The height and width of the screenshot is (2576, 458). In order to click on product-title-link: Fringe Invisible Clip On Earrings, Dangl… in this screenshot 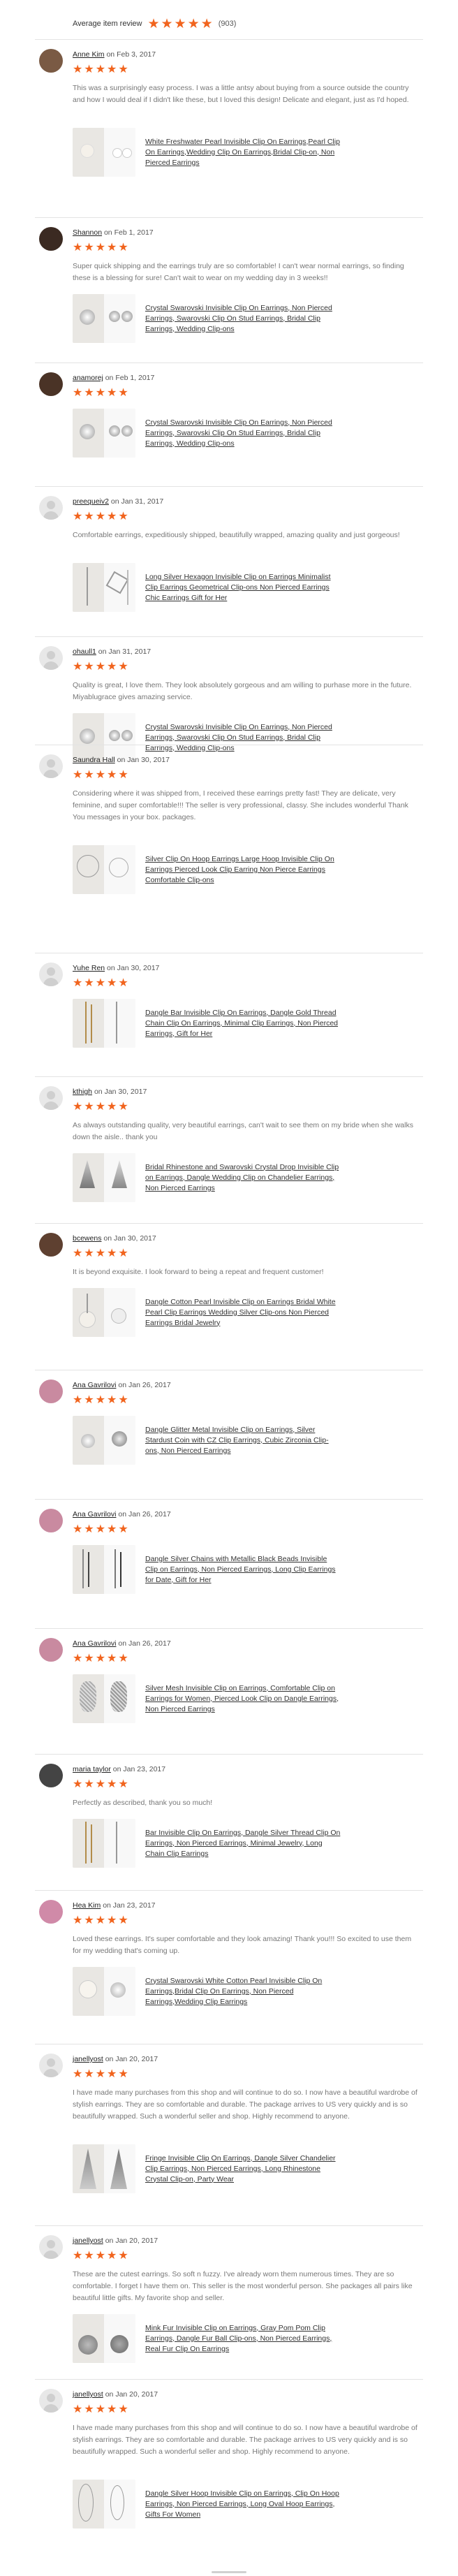, I will do `click(243, 2169)`.